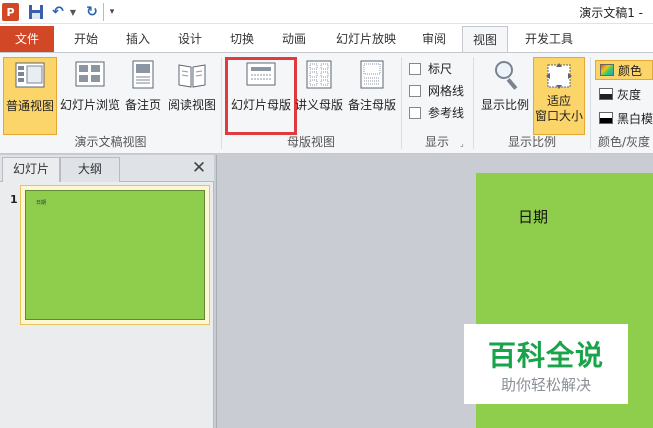  I want to click on slide-sorter-button: 幻灯片浏览, so click(90, 96).